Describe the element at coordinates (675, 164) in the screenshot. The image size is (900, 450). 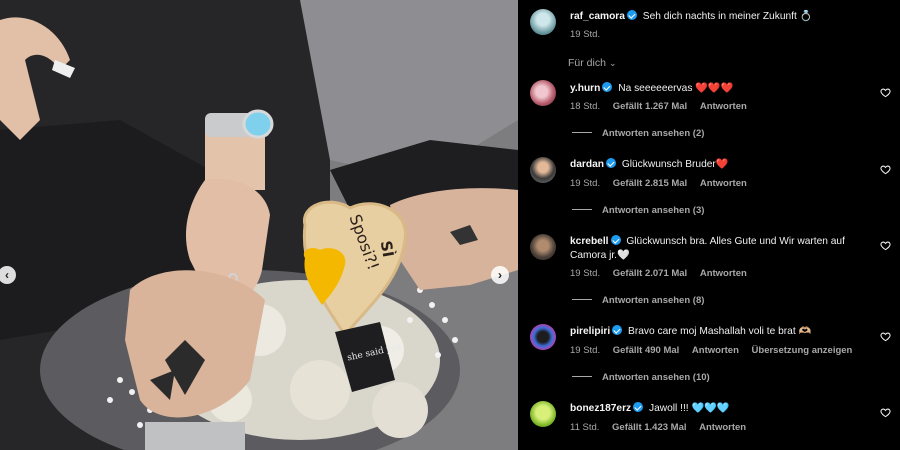
I see `comment-text: Glückwunsch Bruder❤️` at that location.